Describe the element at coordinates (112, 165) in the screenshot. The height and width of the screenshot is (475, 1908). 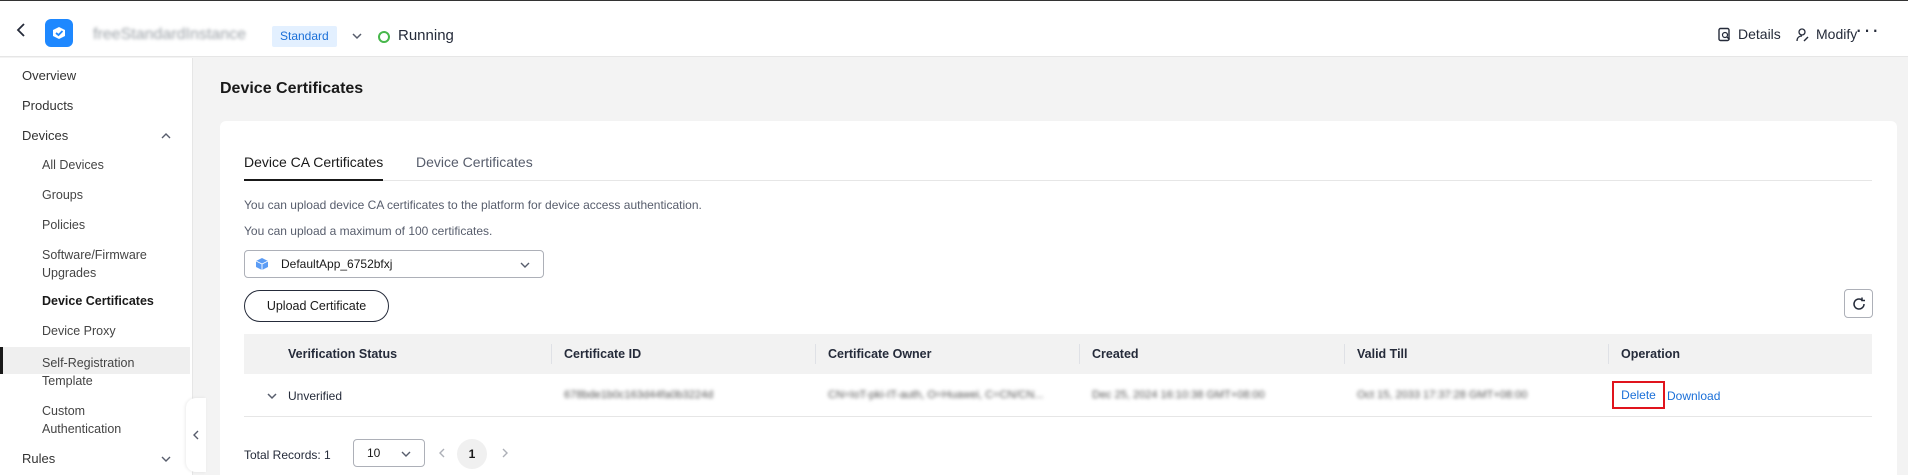
I see `sidebar-item-all-devices: All Devices` at that location.